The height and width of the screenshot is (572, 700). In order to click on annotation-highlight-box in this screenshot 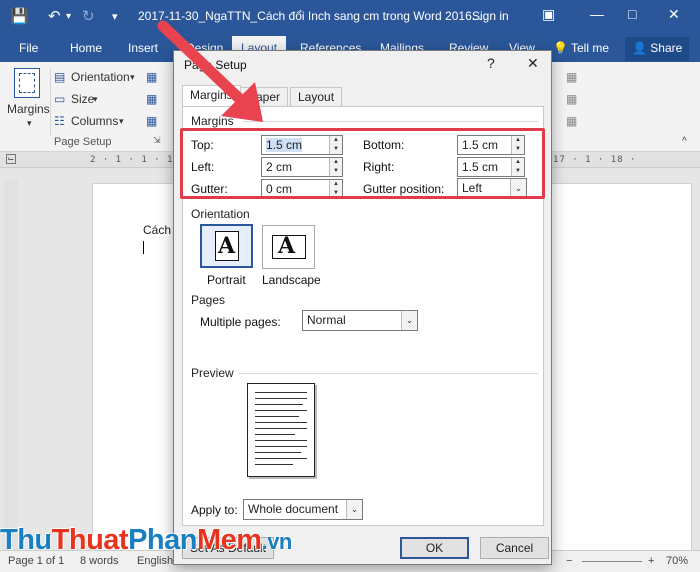, I will do `click(362, 163)`.